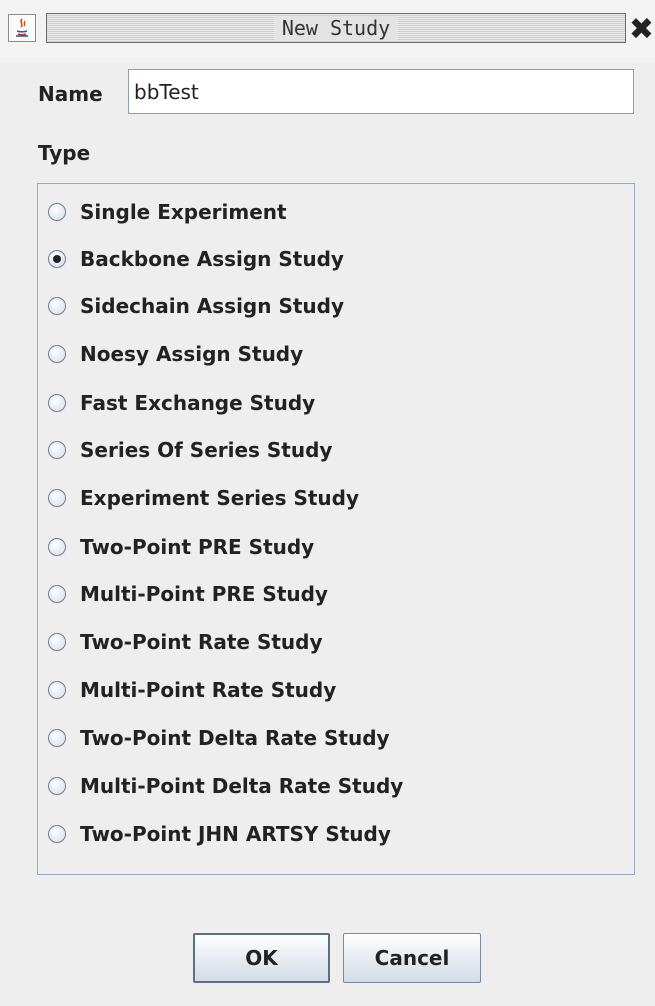 This screenshot has width=655, height=1006. What do you see at coordinates (70, 94) in the screenshot?
I see `name-label: Name` at bounding box center [70, 94].